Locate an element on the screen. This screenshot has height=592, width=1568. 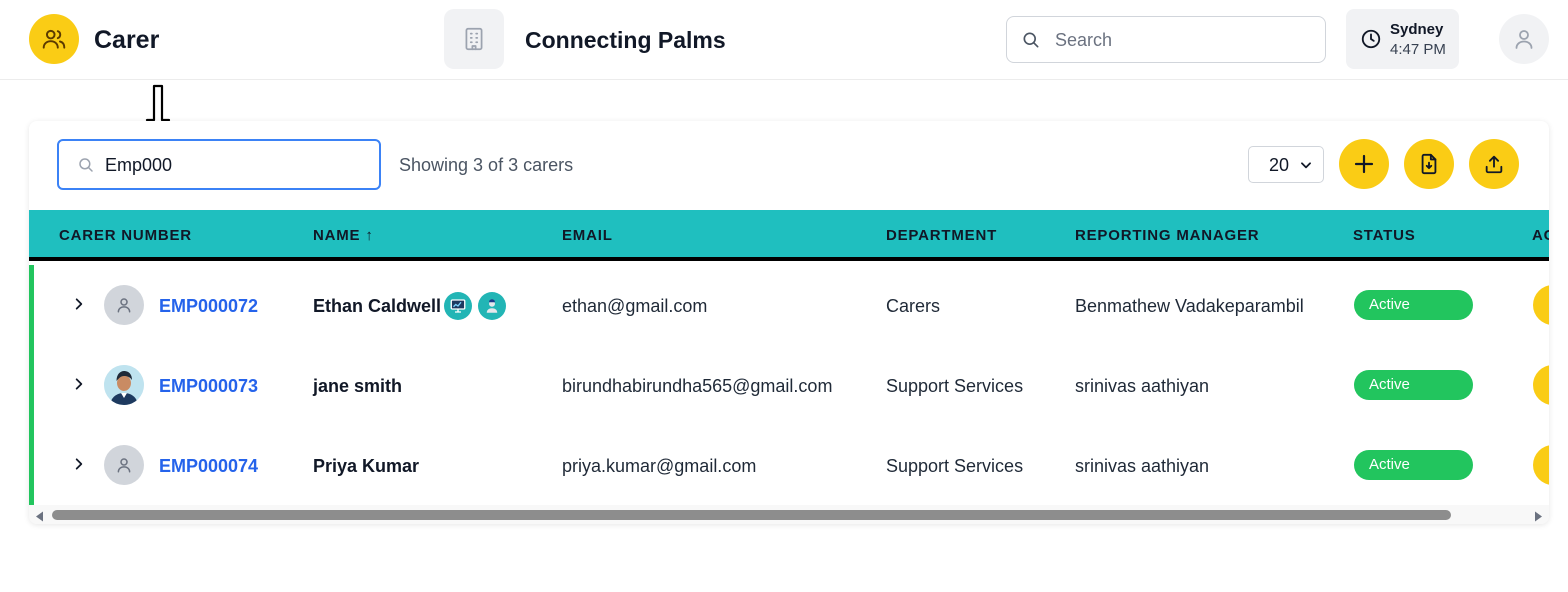
global-search-input is located at coordinates (1185, 40).